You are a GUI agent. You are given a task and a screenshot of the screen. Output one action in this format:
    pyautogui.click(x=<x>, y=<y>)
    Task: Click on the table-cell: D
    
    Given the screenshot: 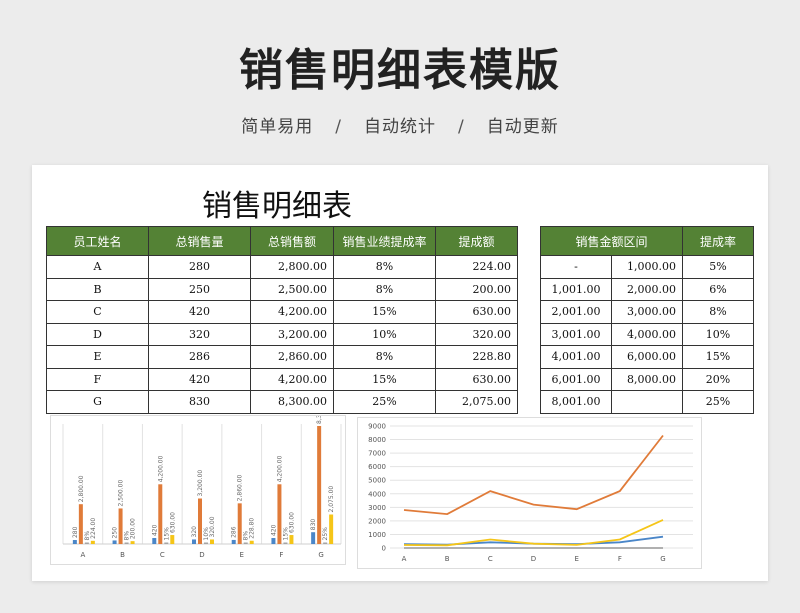 What is the action you would take?
    pyautogui.click(x=97, y=334)
    